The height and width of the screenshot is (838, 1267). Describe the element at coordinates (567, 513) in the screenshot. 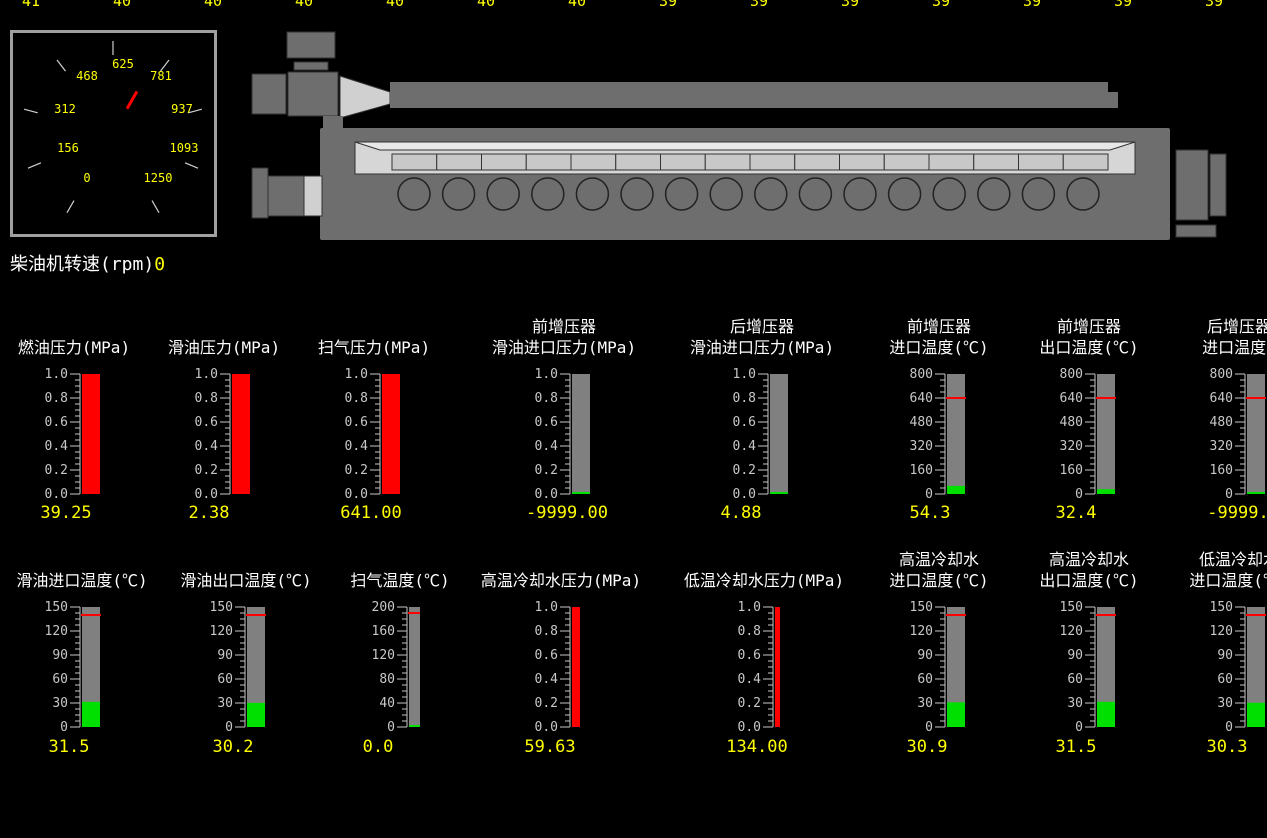

I see `gauge-value: -9999.00` at that location.